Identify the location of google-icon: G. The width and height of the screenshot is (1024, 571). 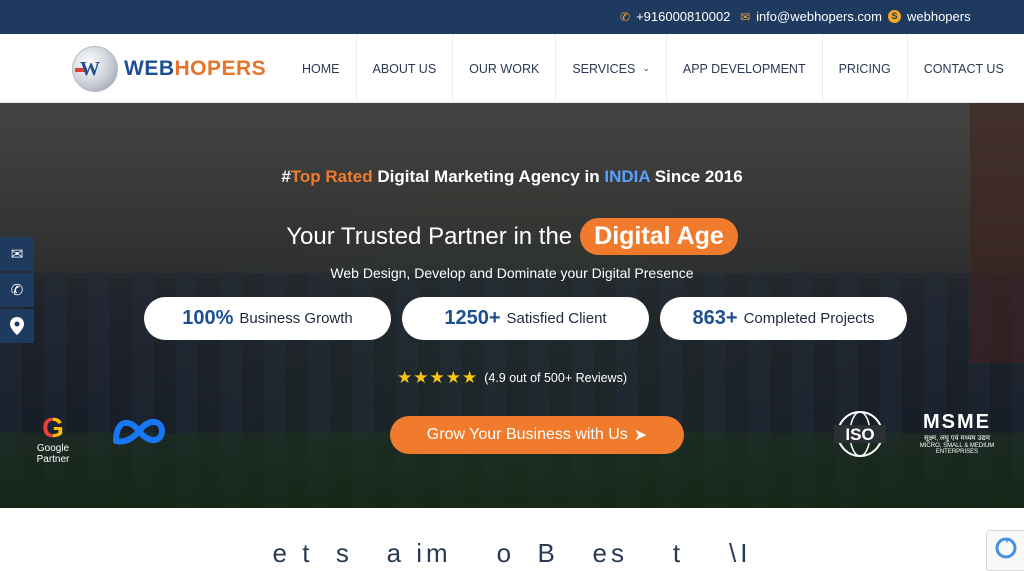
(53, 428).